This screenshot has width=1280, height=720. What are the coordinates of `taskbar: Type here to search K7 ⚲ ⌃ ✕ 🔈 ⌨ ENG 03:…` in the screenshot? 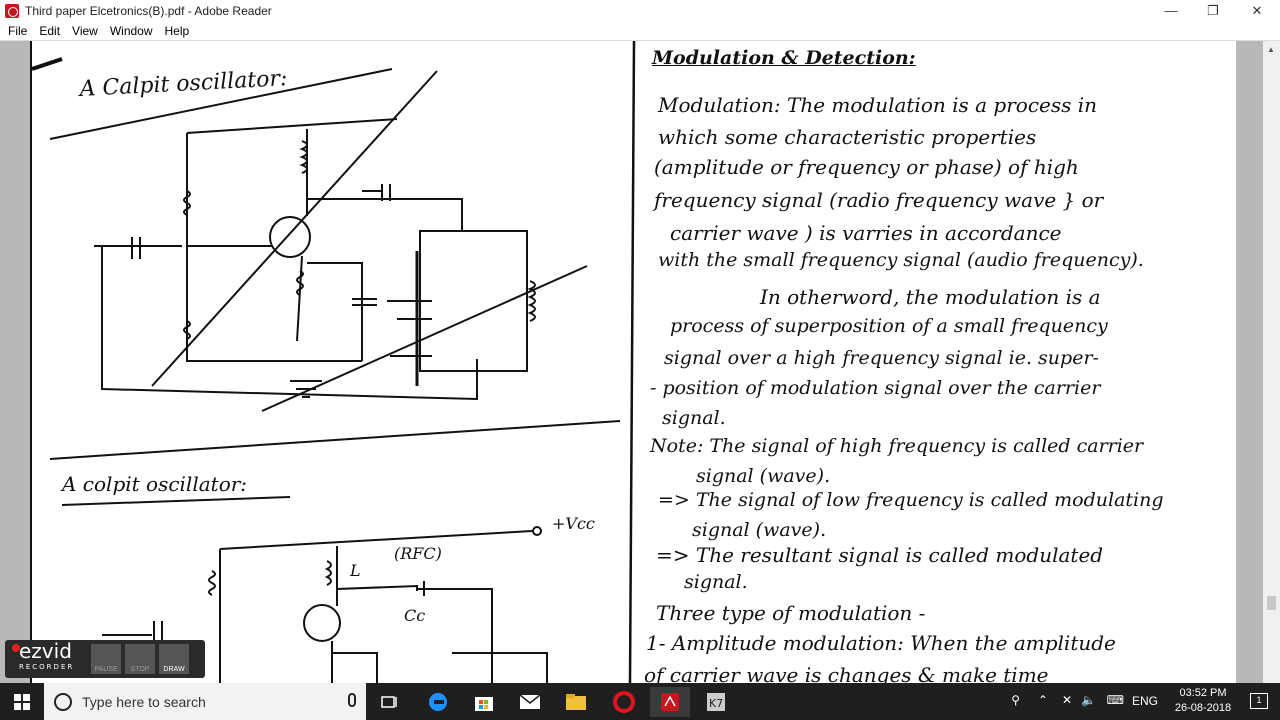 It's located at (640, 701).